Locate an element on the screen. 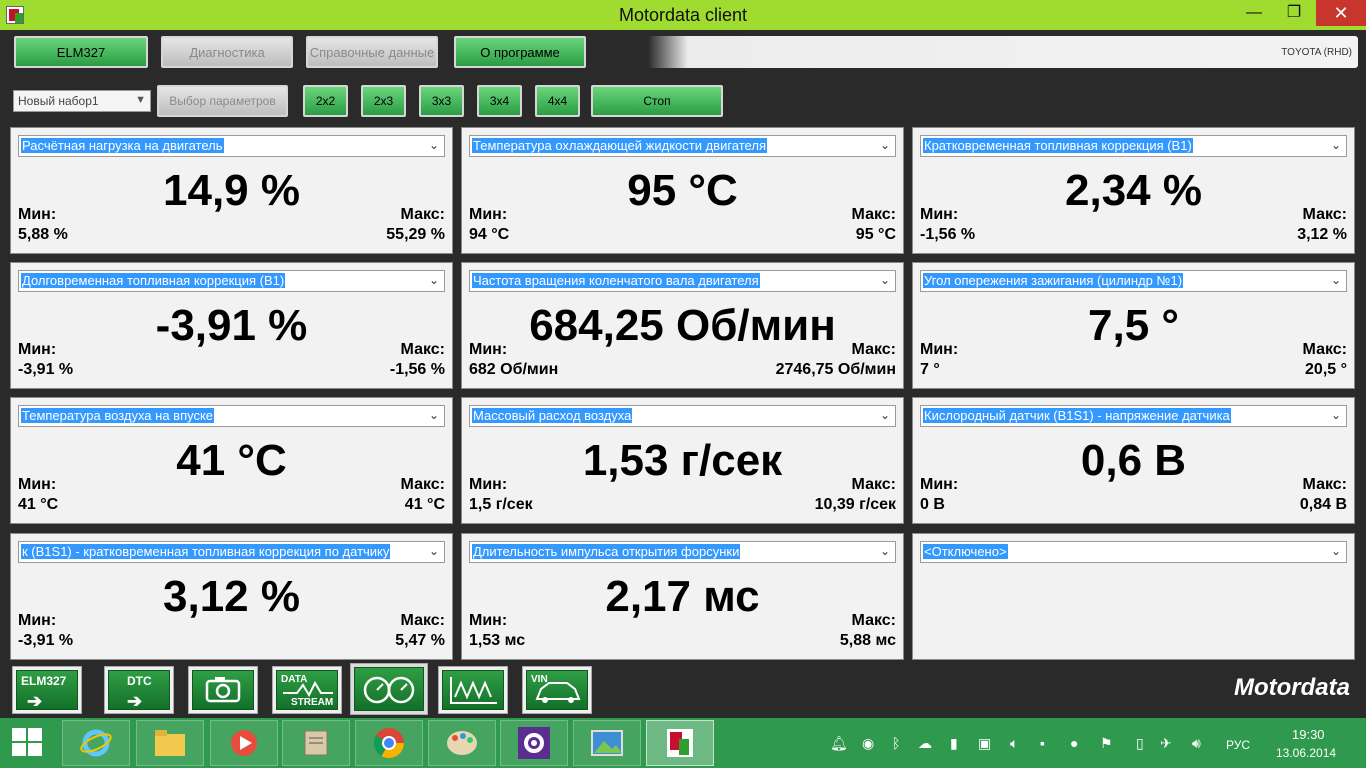 This screenshot has width=1366, height=768. nav-dashboard-button is located at coordinates (389, 689).